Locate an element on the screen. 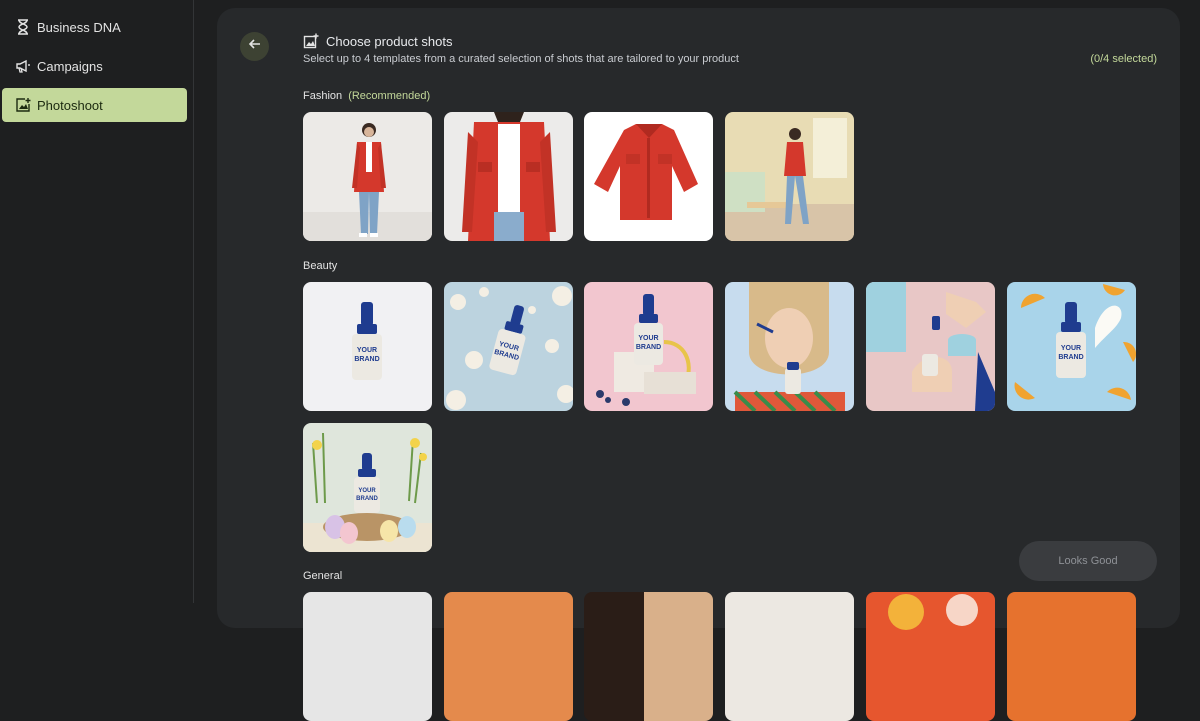  sidebar-item-campaigns: Campaigns is located at coordinates (94, 66).